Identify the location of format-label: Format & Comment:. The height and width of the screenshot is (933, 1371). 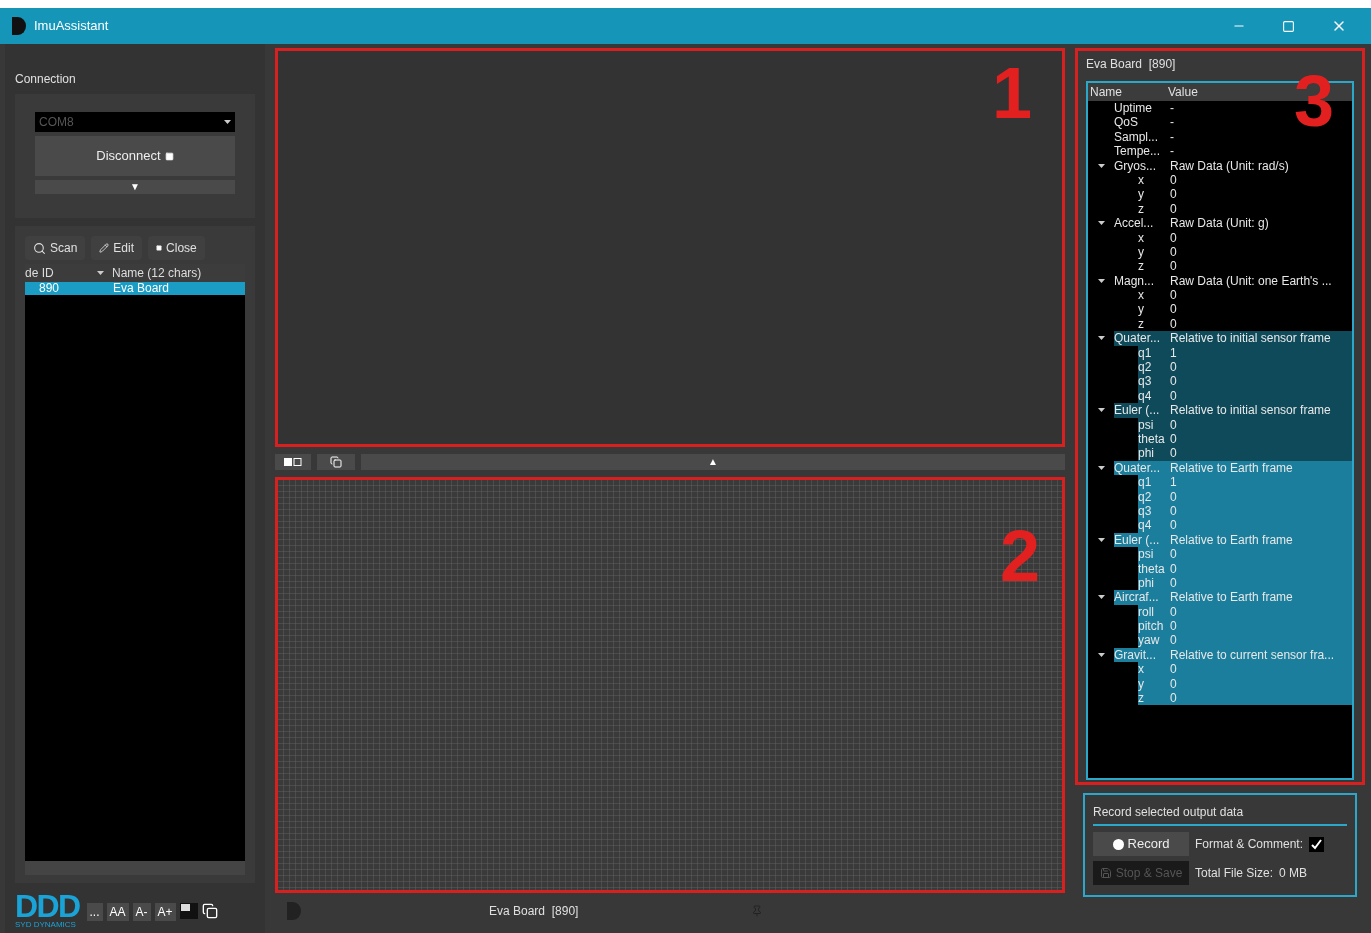
(1249, 844).